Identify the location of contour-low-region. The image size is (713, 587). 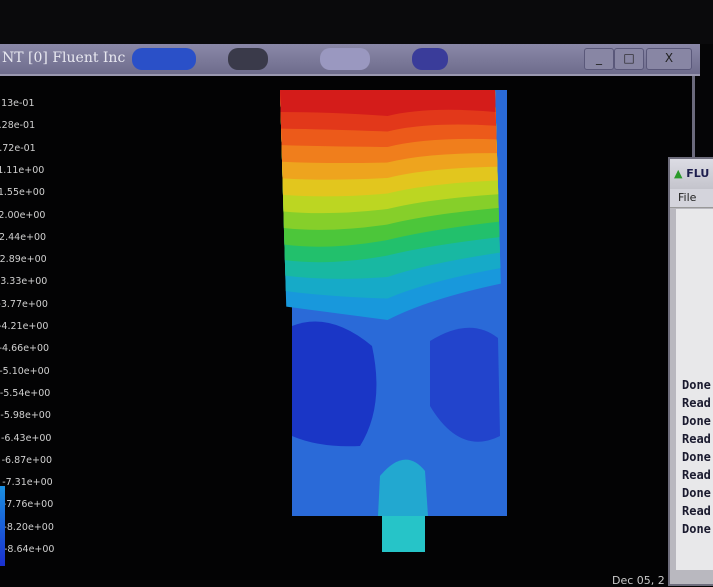
(334, 384).